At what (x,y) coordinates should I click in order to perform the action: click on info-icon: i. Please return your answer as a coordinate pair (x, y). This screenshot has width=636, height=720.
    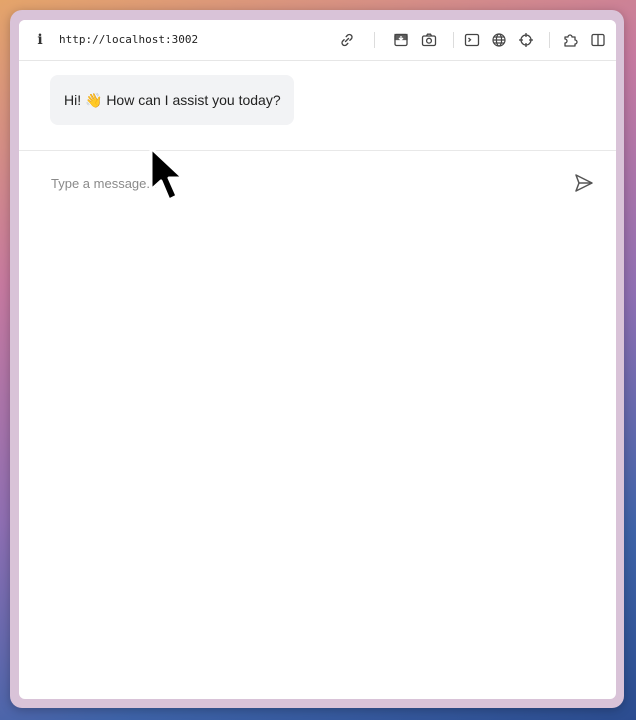
    Looking at the image, I should click on (40, 40).